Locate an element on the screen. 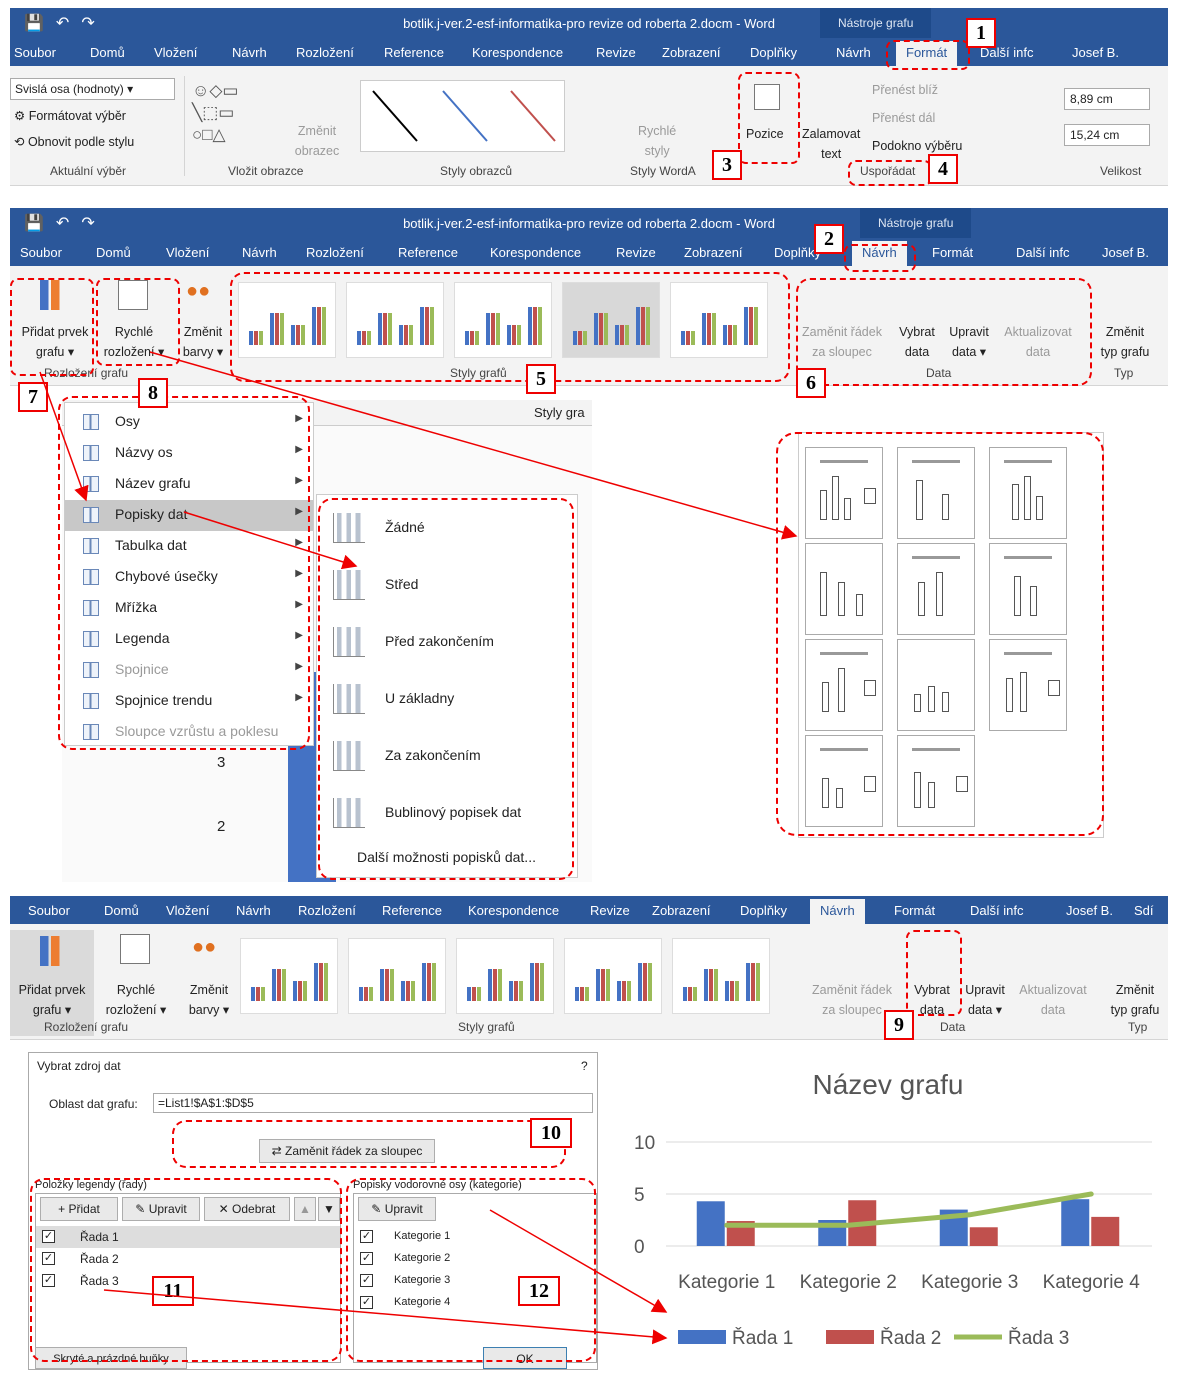 Image resolution: width=1179 pixels, height=1374 pixels. highlight is located at coordinates (769, 118).